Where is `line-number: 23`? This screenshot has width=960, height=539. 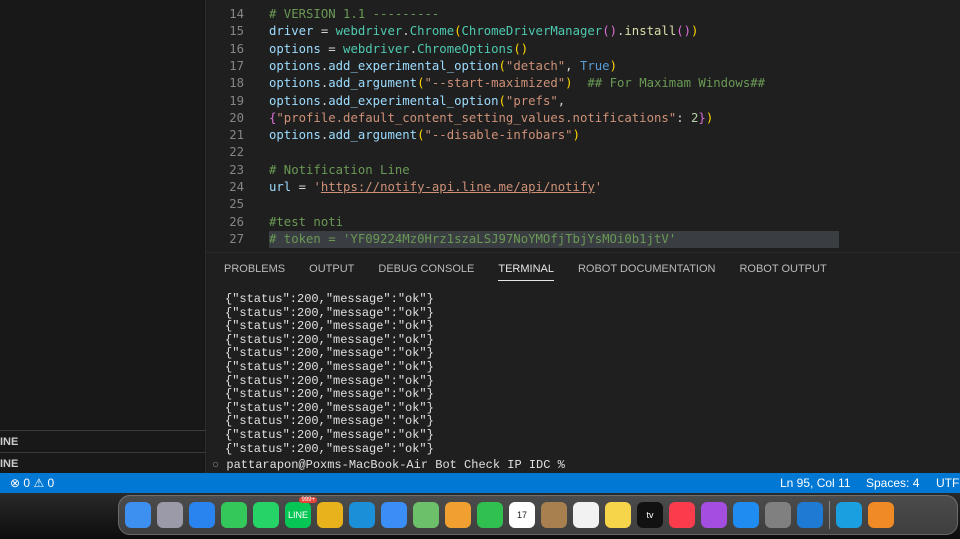
line-number: 23 is located at coordinates (236, 169).